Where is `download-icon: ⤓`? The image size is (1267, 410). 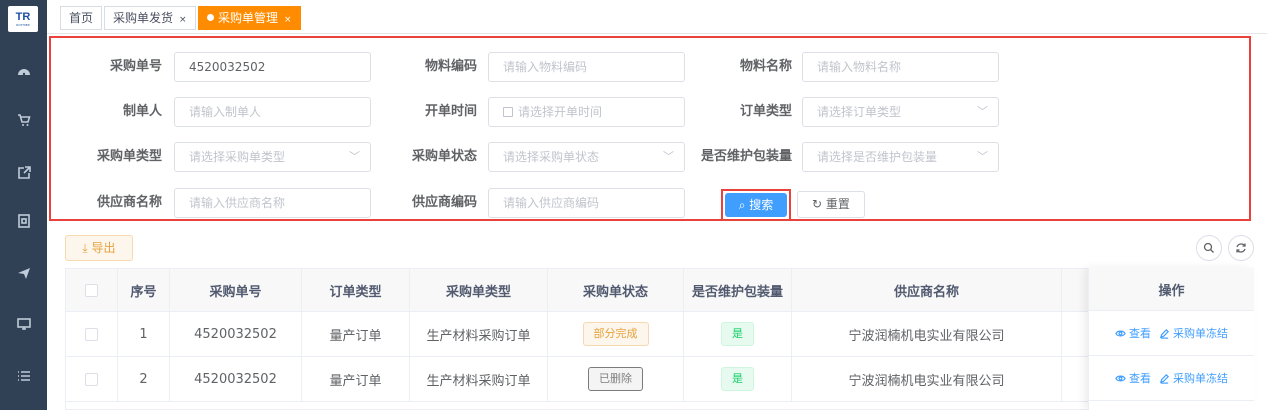 download-icon: ⤓ is located at coordinates (87, 248).